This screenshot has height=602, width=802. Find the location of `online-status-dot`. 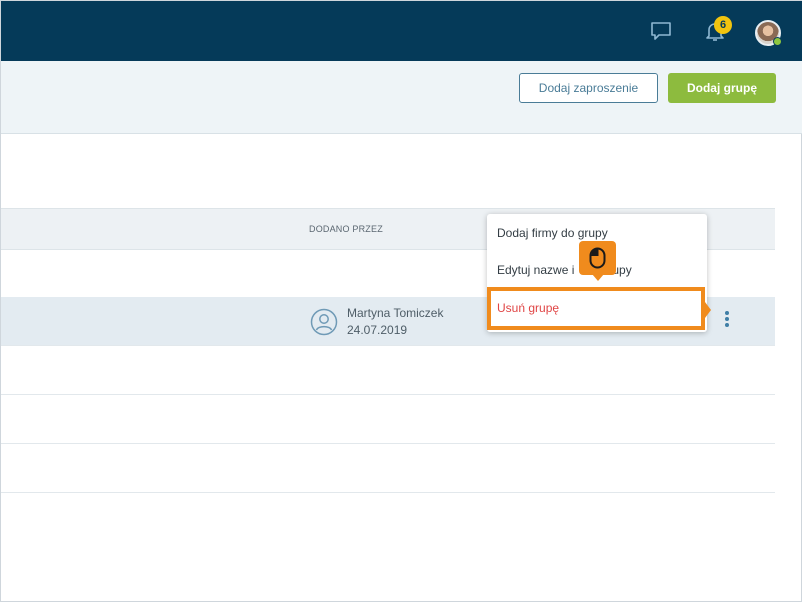

online-status-dot is located at coordinates (777, 41).